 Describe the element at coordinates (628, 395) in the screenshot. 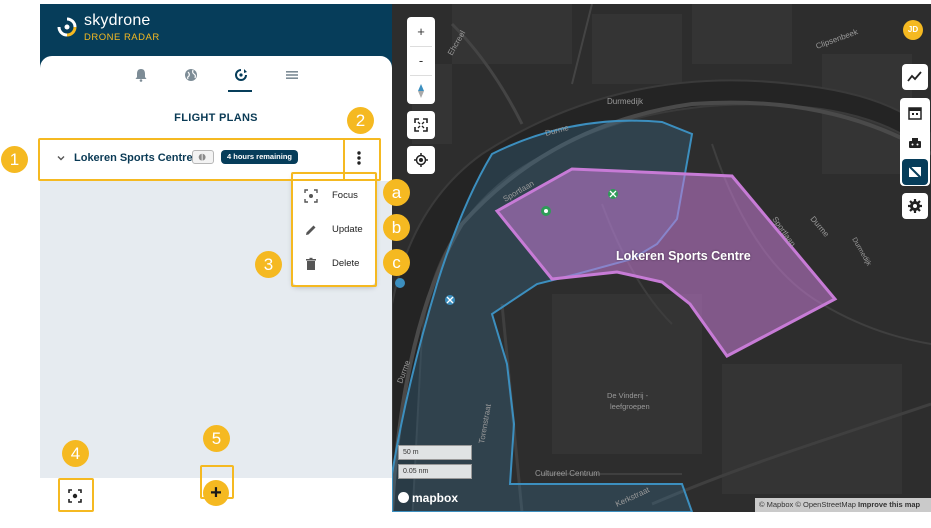

I see `street-label: De Vinderij -` at that location.